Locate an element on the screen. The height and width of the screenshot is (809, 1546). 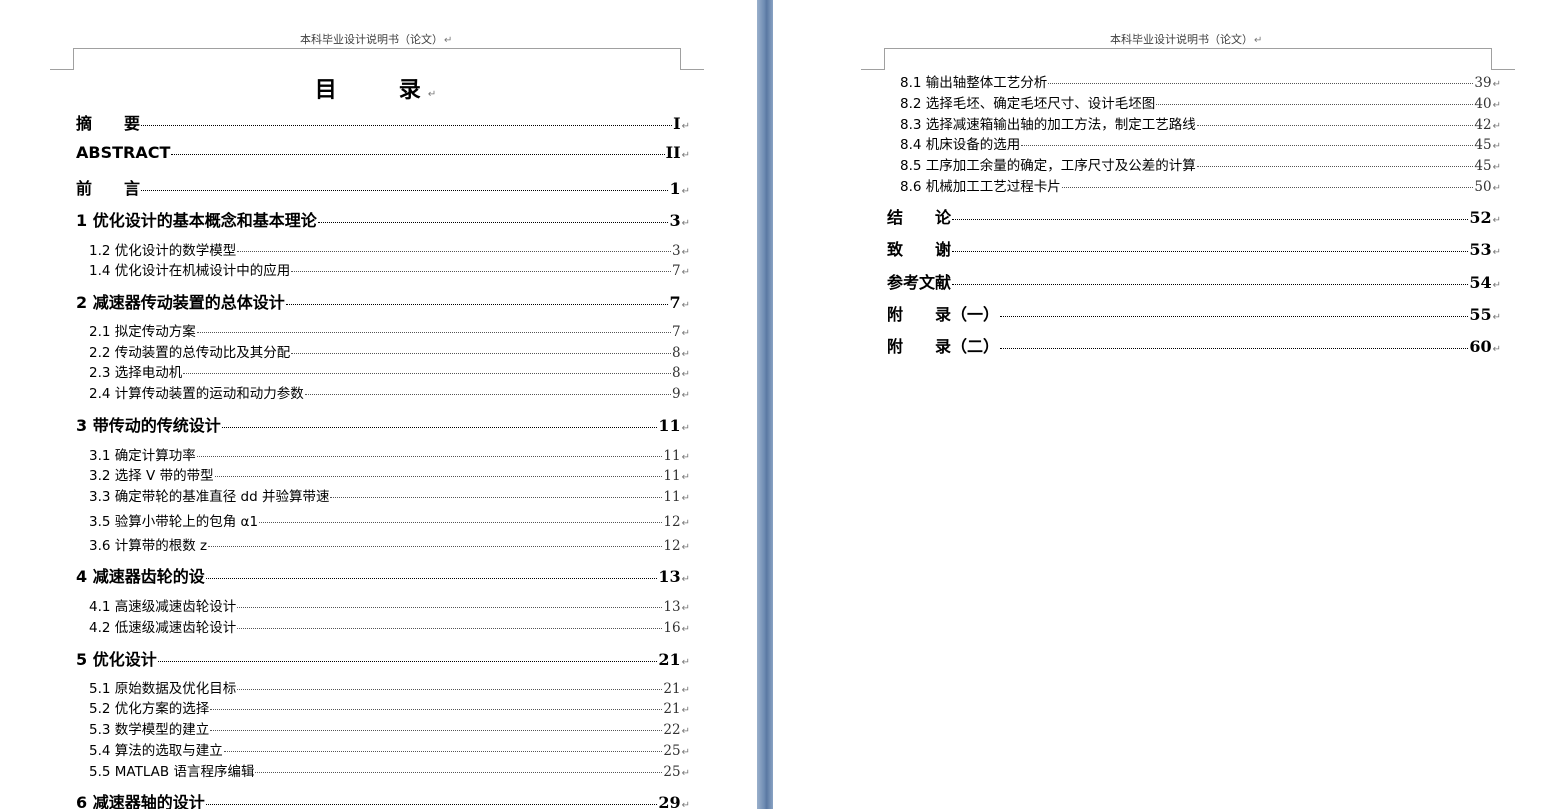
toc-entry-label: 8.4 机床设备的选用 is located at coordinates (960, 145).